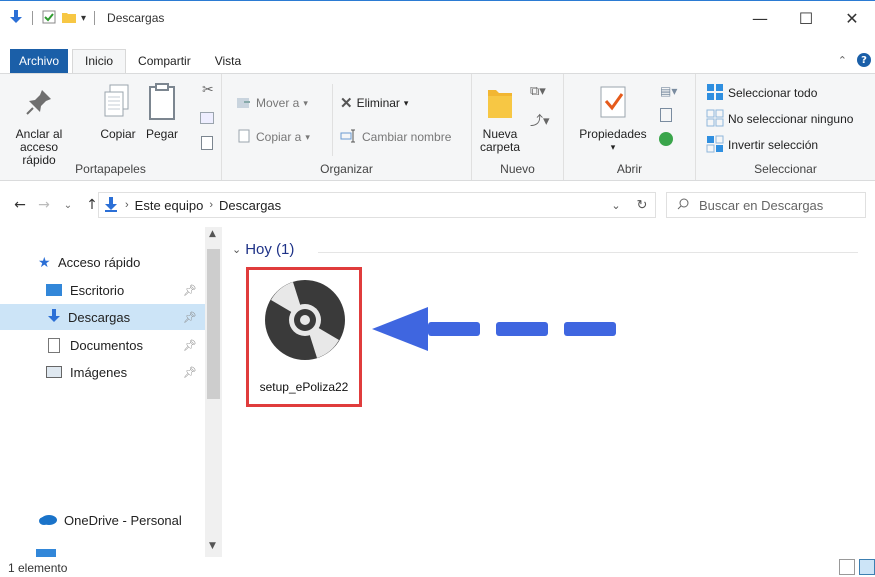  What do you see at coordinates (346, 169) in the screenshot?
I see `group-label-organizar: Organizar` at bounding box center [346, 169].